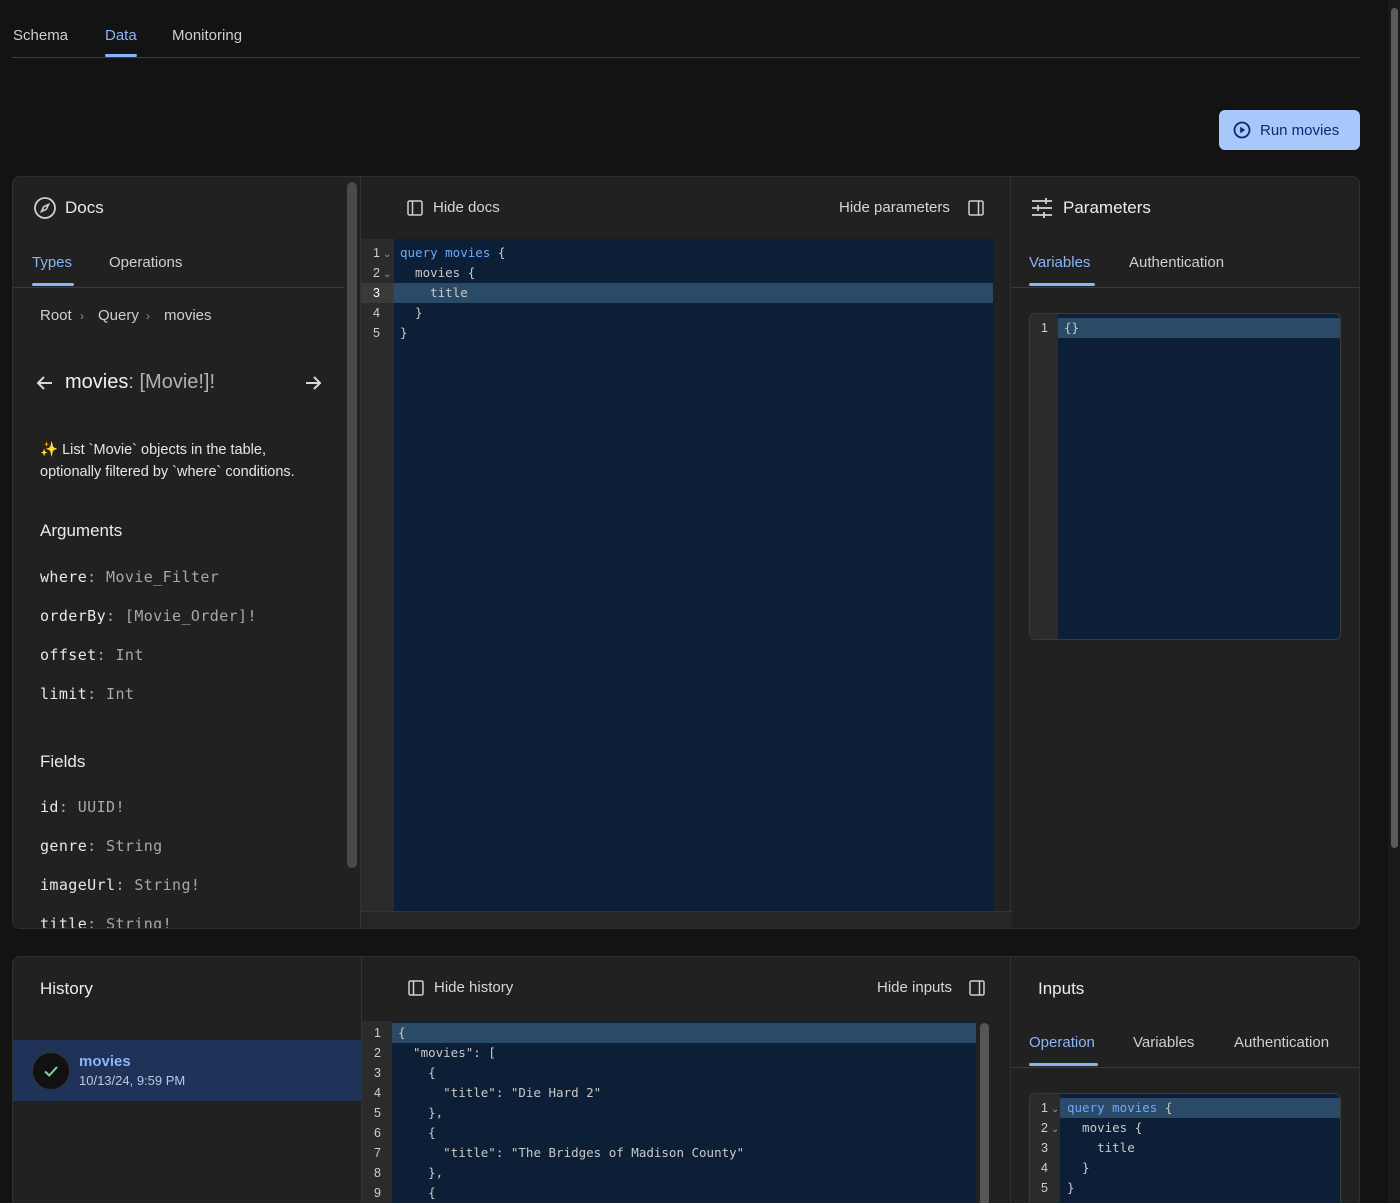  Describe the element at coordinates (1044, 476) in the screenshot. I see `line-gutter` at that location.